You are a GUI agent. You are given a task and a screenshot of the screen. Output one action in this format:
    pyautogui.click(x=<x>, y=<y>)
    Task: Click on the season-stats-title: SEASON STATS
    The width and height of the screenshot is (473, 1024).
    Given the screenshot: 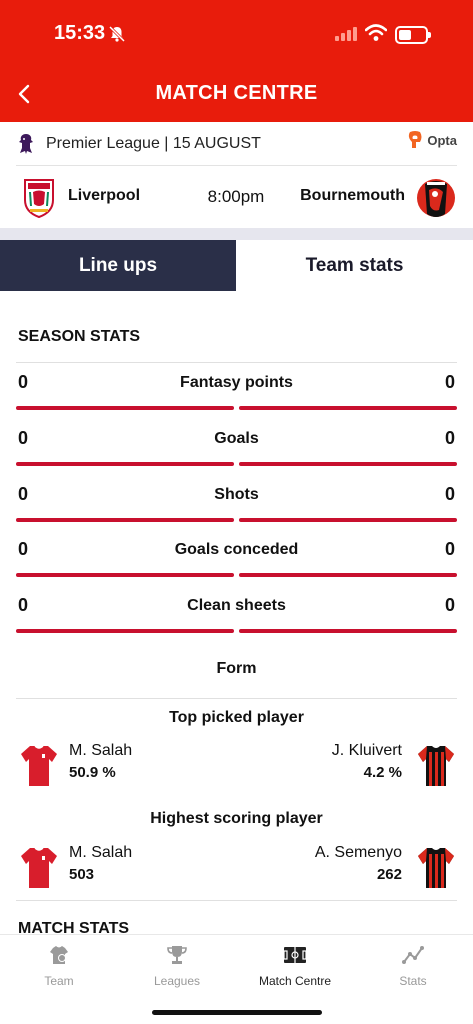 What is the action you would take?
    pyautogui.click(x=79, y=336)
    